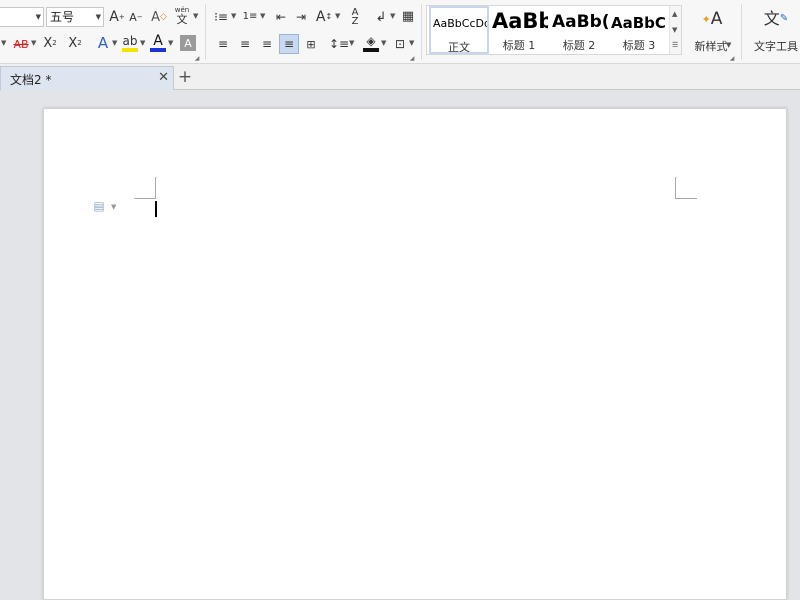  What do you see at coordinates (289, 44) in the screenshot?
I see `justify-icon: ≡` at bounding box center [289, 44].